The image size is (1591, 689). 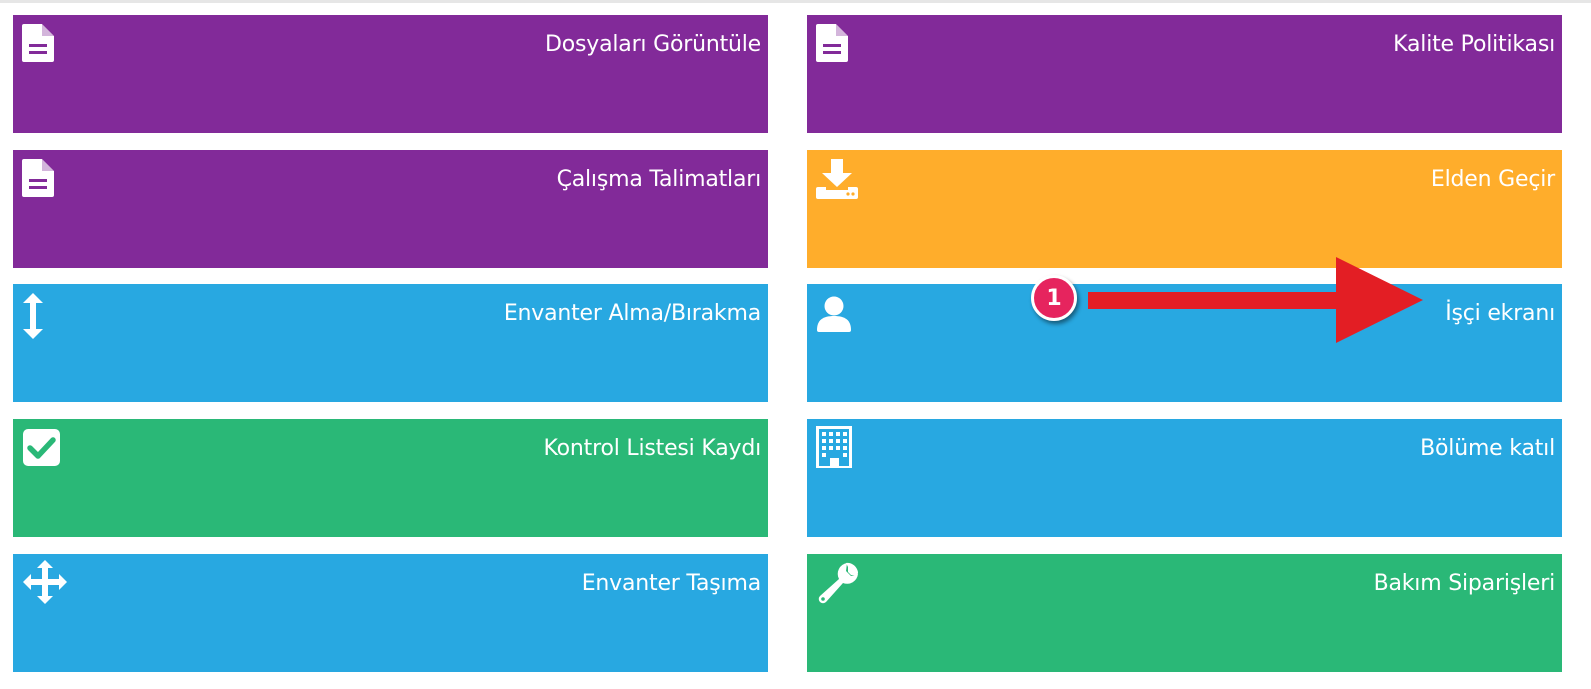 I want to click on wrench-icon, so click(x=840, y=585).